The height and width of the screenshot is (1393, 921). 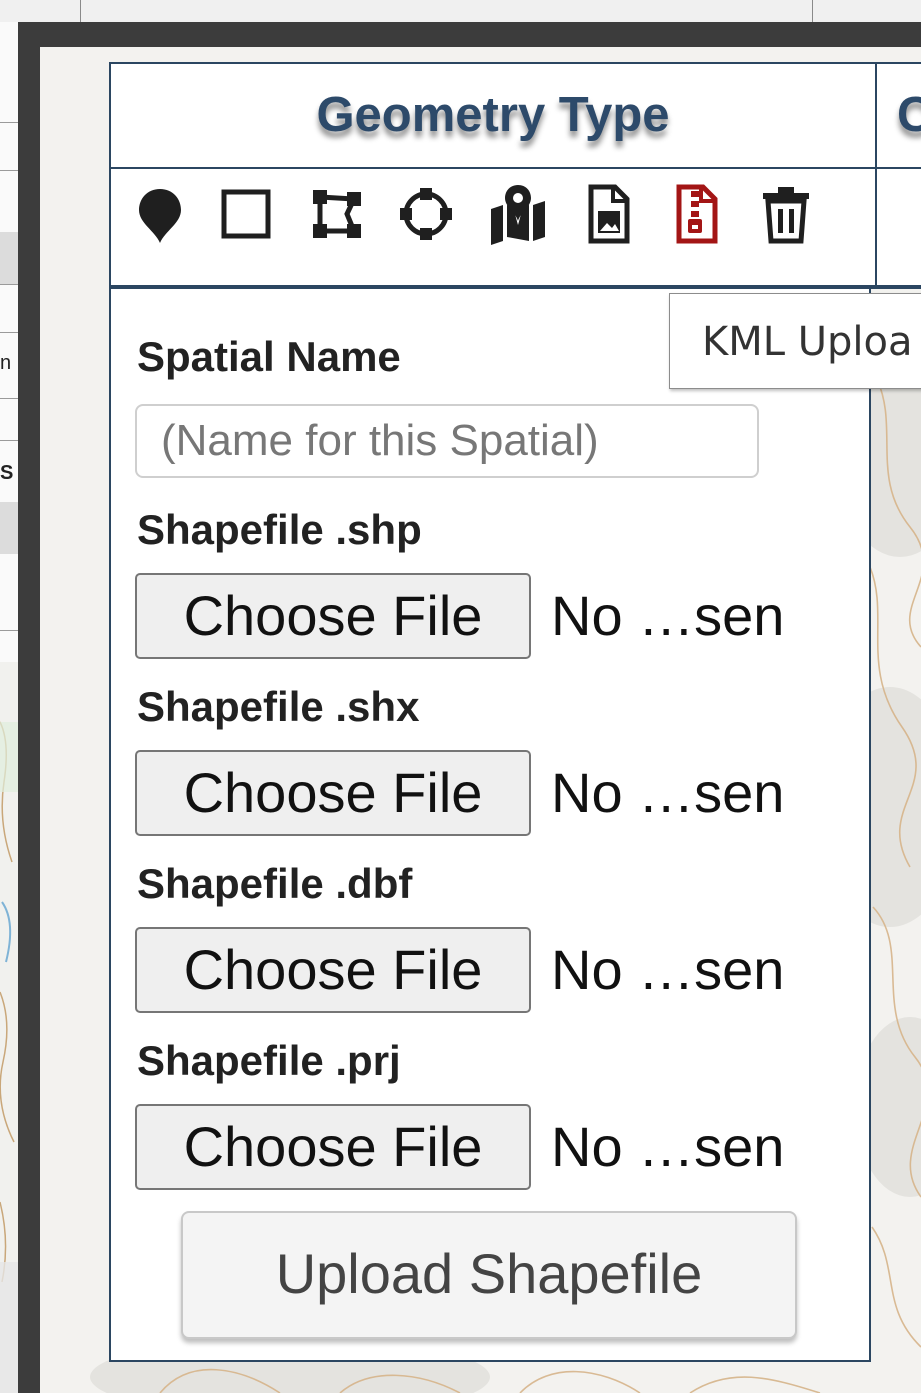 I want to click on background-text-fragment: n, so click(x=6, y=363).